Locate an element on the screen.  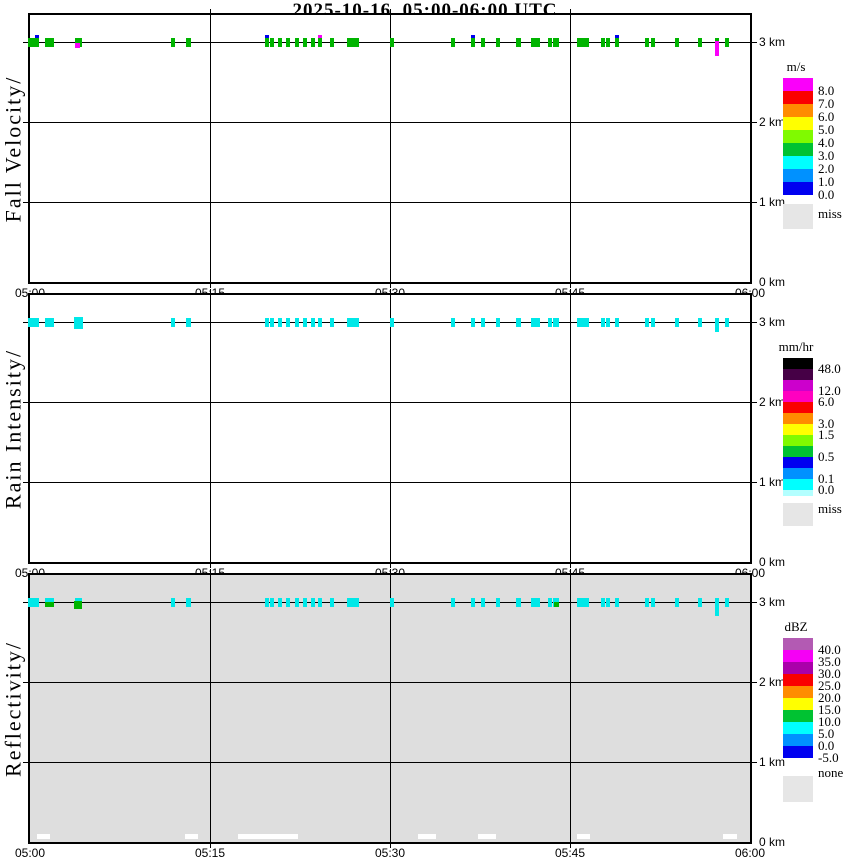
time-tick-label: 06:00 is located at coordinates (750, 853).